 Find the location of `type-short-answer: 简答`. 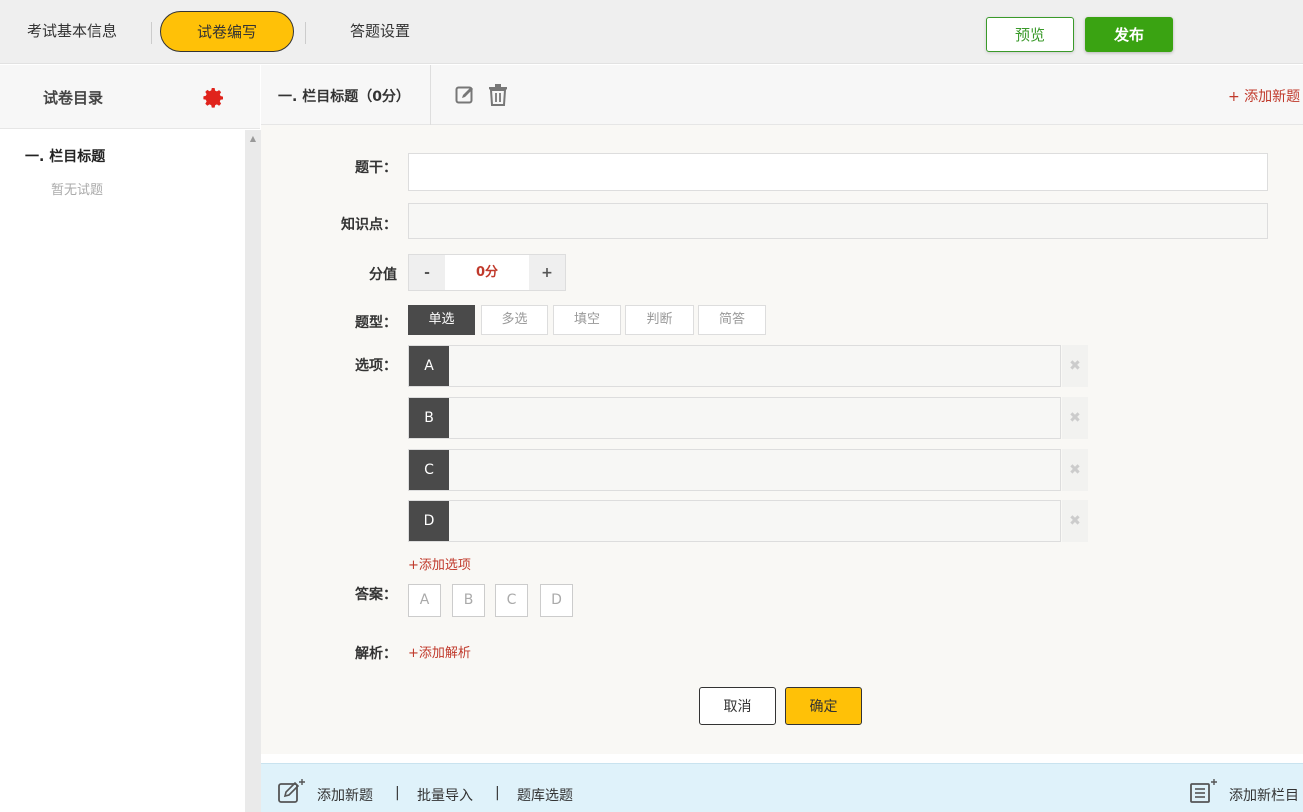

type-short-answer: 简答 is located at coordinates (732, 320).